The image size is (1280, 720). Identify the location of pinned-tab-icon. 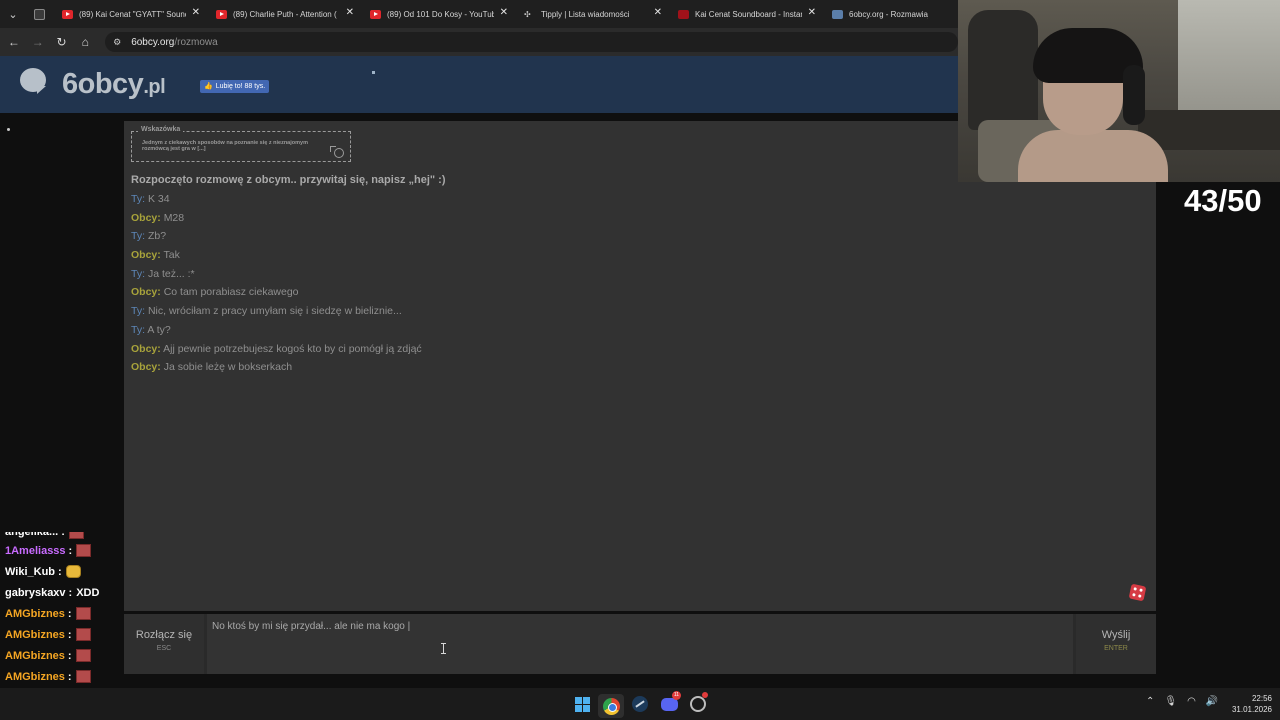
(39, 14).